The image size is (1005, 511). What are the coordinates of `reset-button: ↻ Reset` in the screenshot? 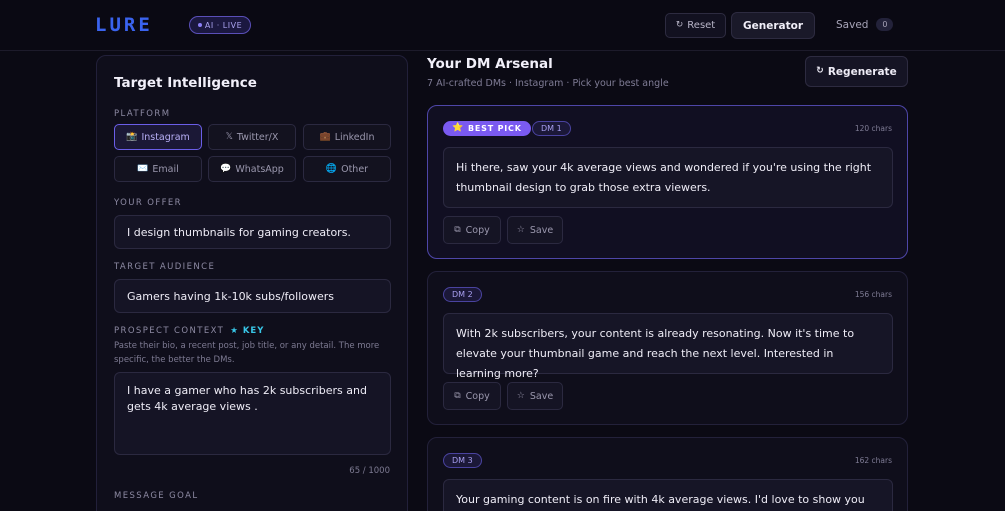 It's located at (695, 25).